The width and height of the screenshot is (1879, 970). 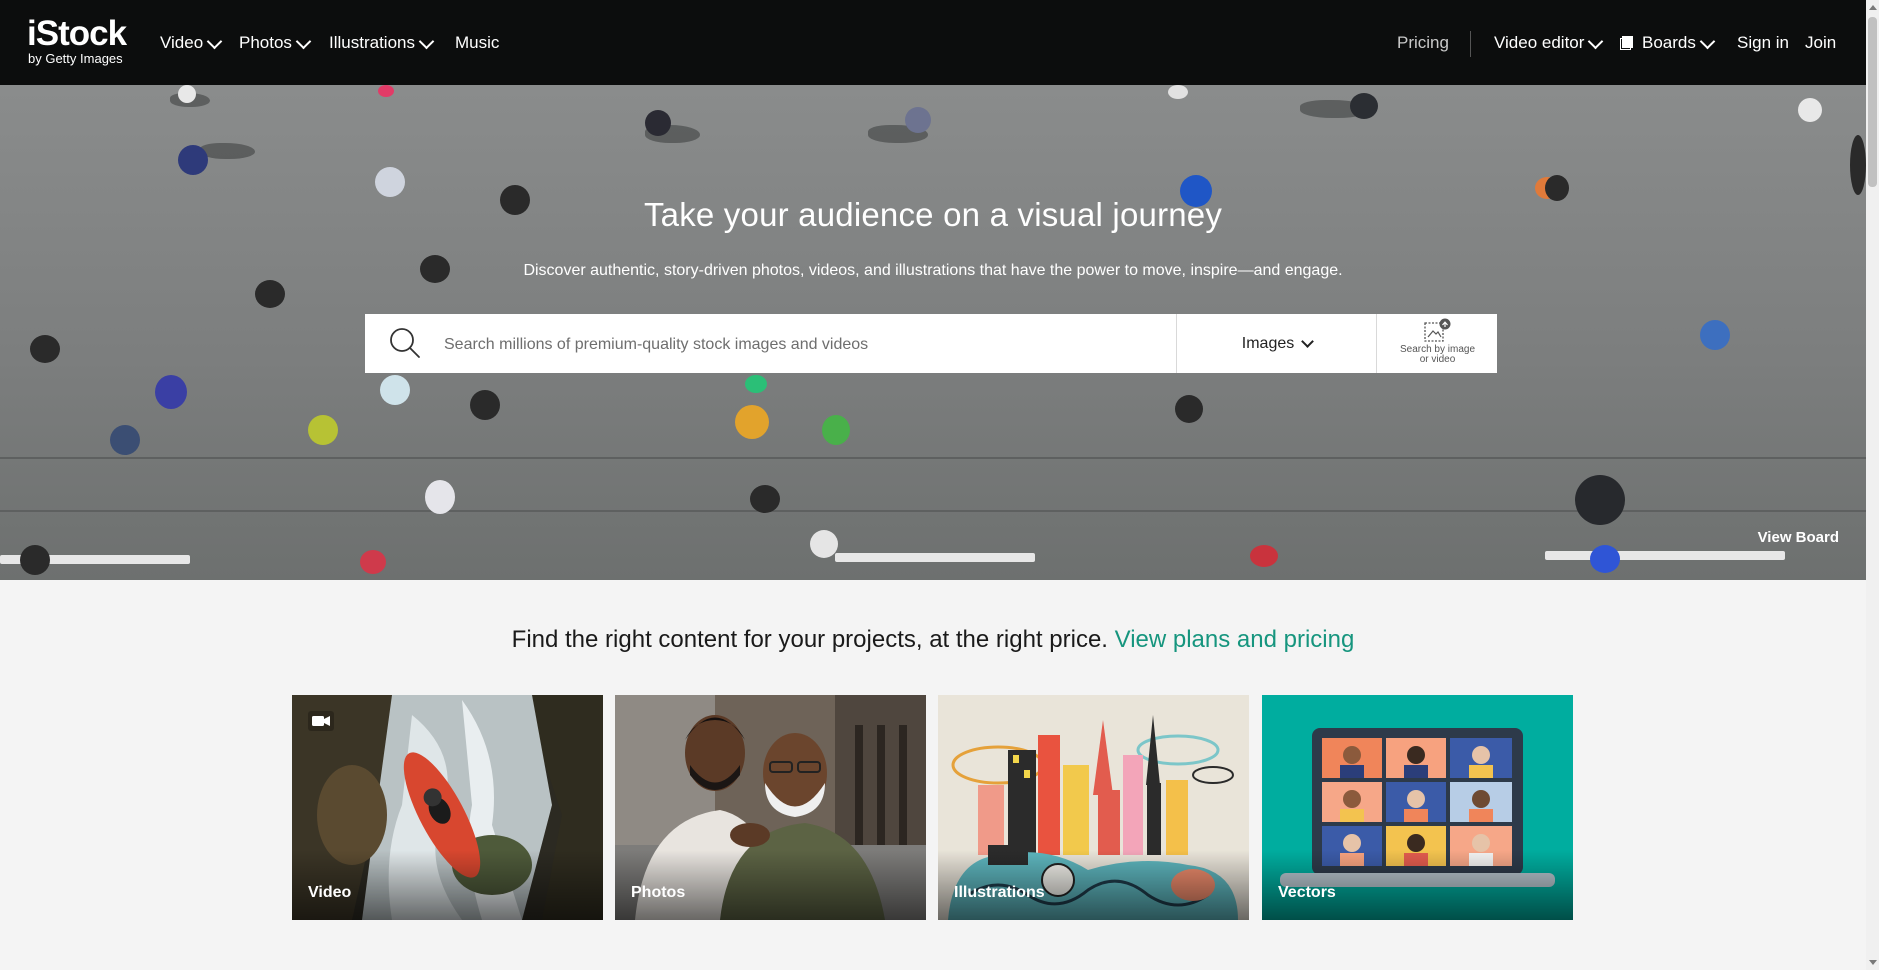 I want to click on search-type-select: Images, so click(x=1276, y=343).